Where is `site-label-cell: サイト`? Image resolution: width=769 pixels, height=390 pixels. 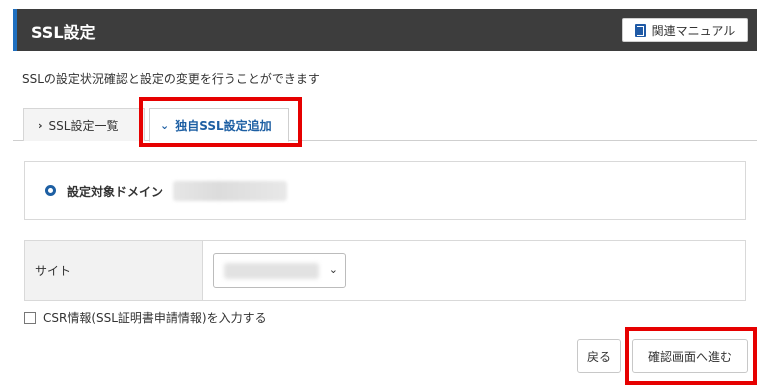
site-label-cell: サイト is located at coordinates (114, 270).